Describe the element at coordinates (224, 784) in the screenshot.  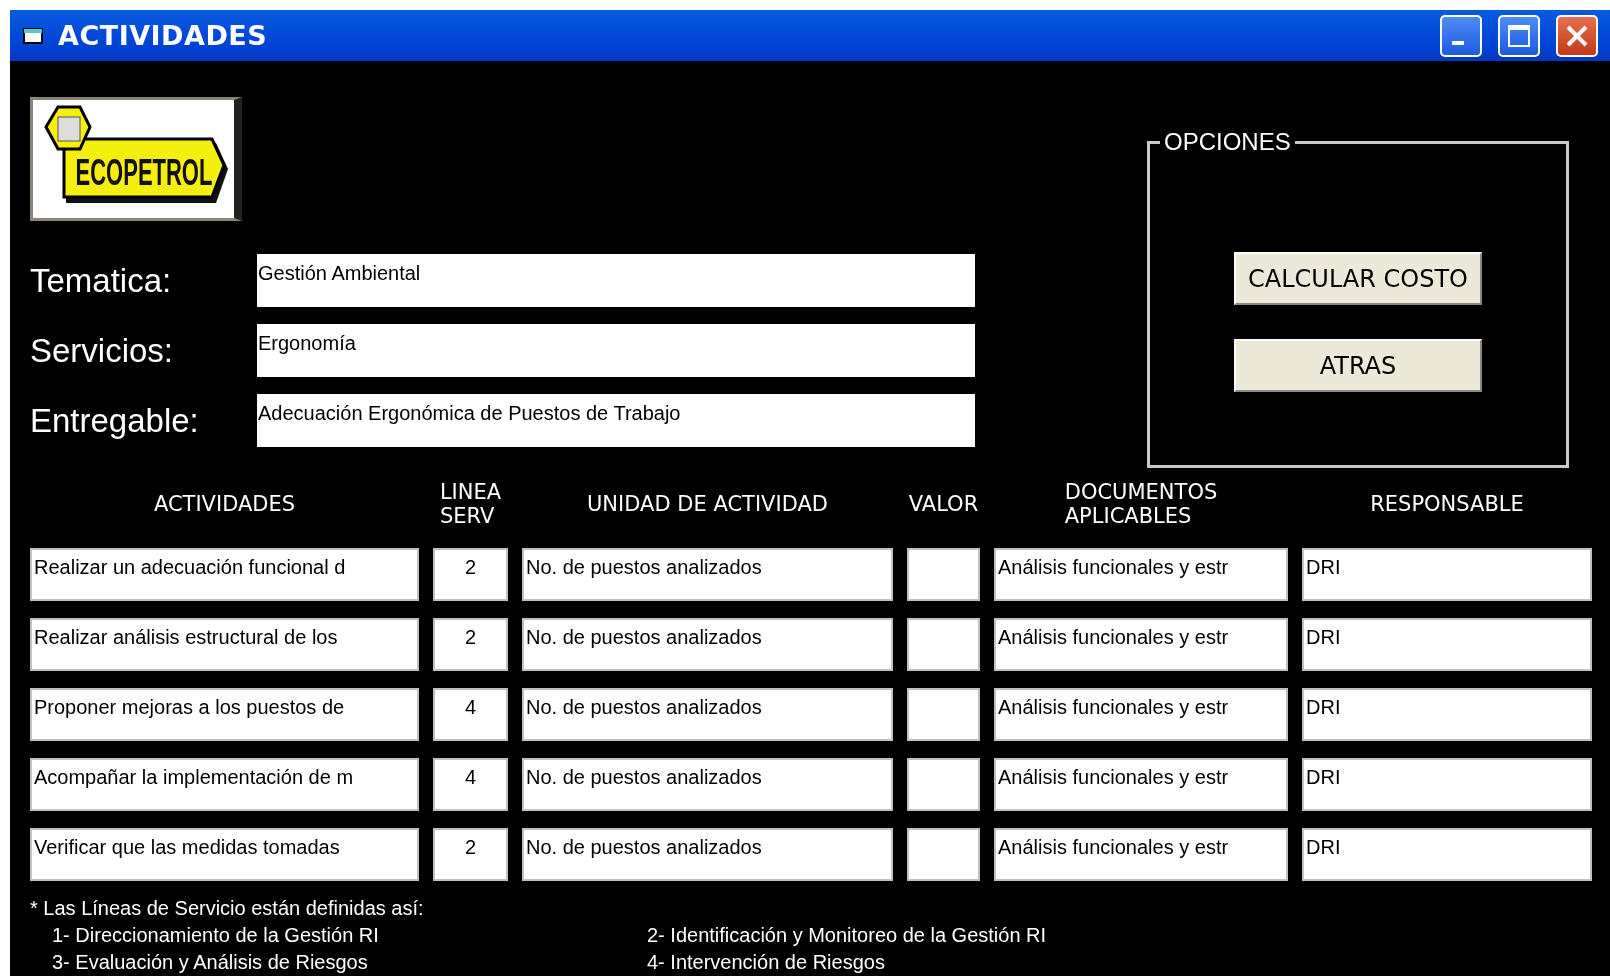
I see `activity-field: Acompañar la implementación de m` at that location.